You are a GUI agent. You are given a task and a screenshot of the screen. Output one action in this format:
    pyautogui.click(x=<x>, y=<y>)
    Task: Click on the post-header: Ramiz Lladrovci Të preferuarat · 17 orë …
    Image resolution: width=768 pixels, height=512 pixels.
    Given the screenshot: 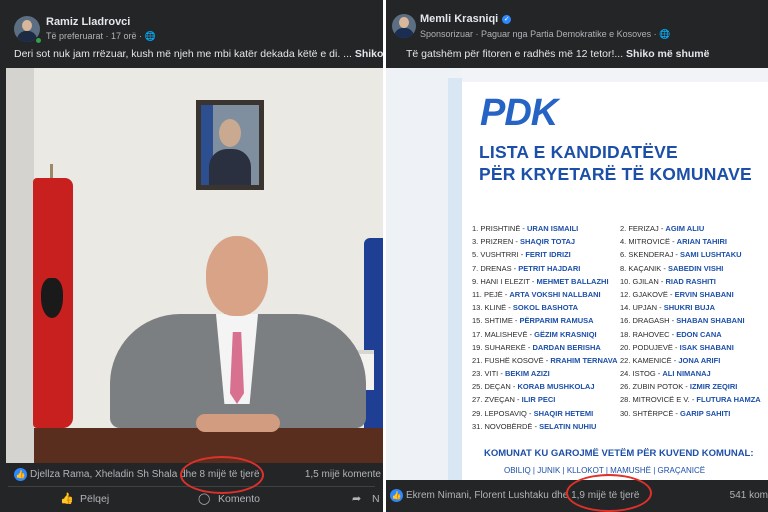 What is the action you would take?
    pyautogui.click(x=191, y=22)
    